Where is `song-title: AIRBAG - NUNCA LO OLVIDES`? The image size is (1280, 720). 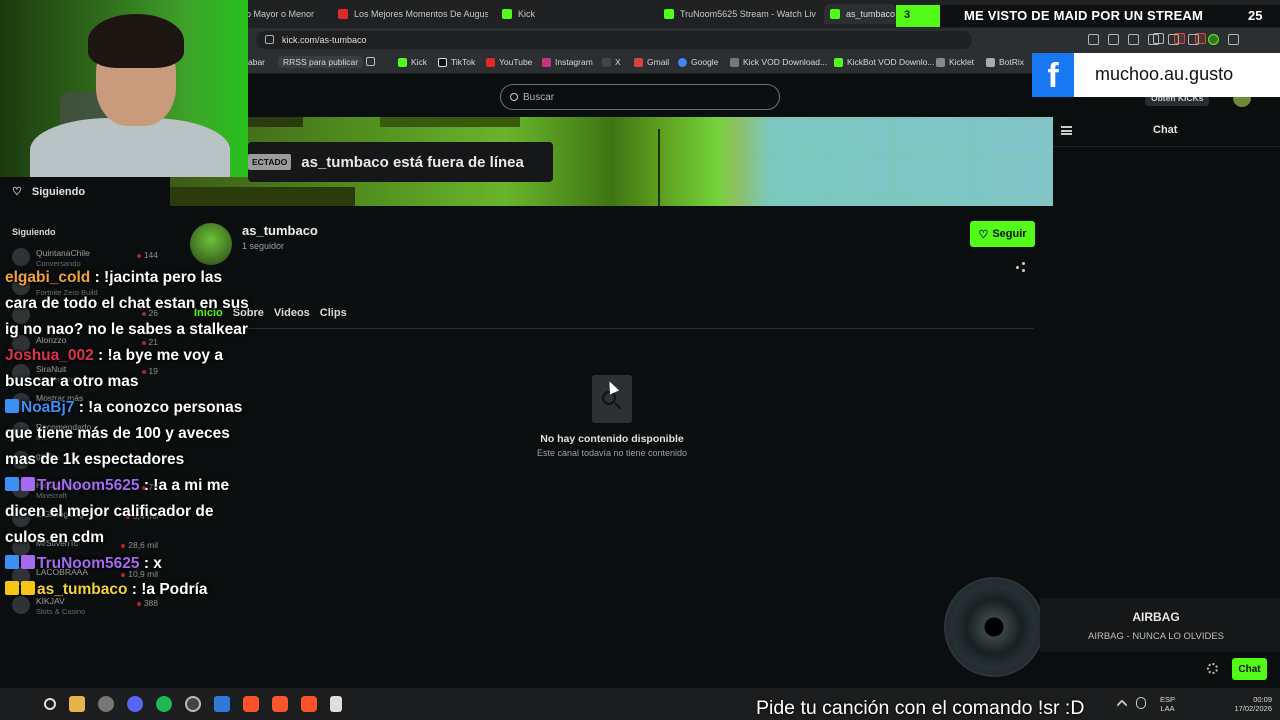
song-title: AIRBAG - NUNCA LO OLVIDES is located at coordinates (1156, 636).